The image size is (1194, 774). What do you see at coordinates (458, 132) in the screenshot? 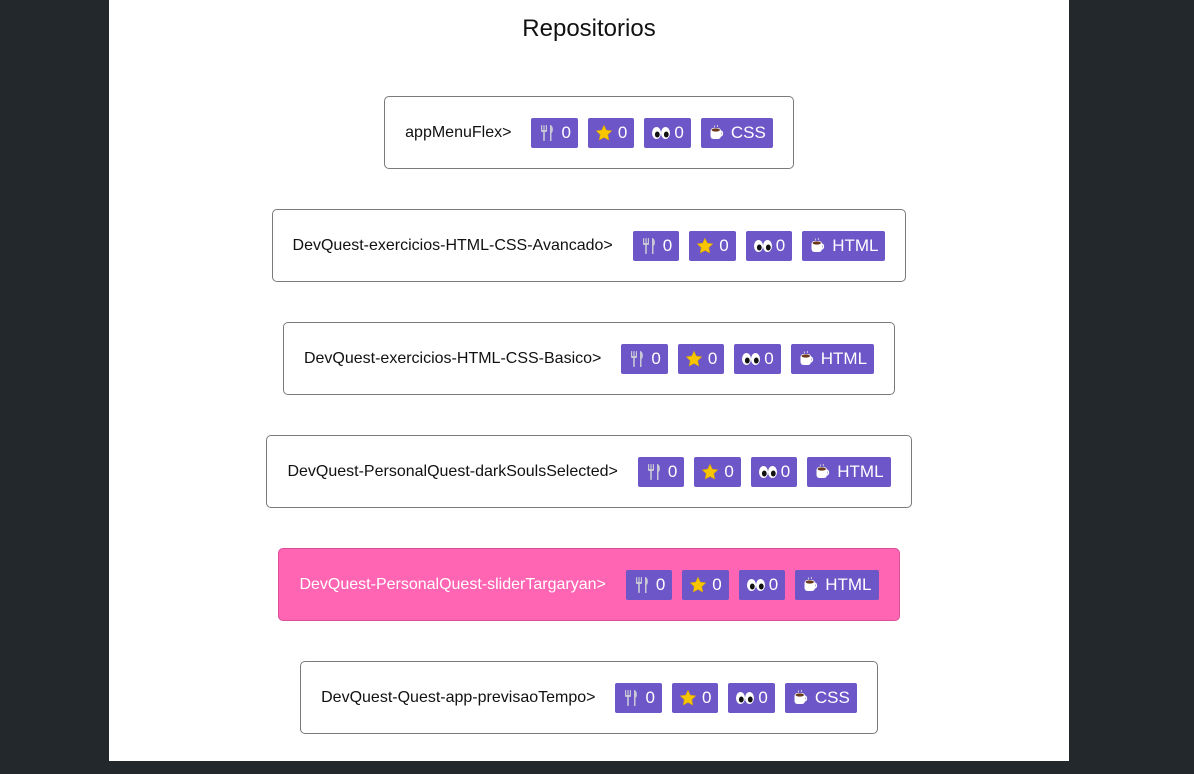
I see `repo-name: appMenuFlex>` at bounding box center [458, 132].